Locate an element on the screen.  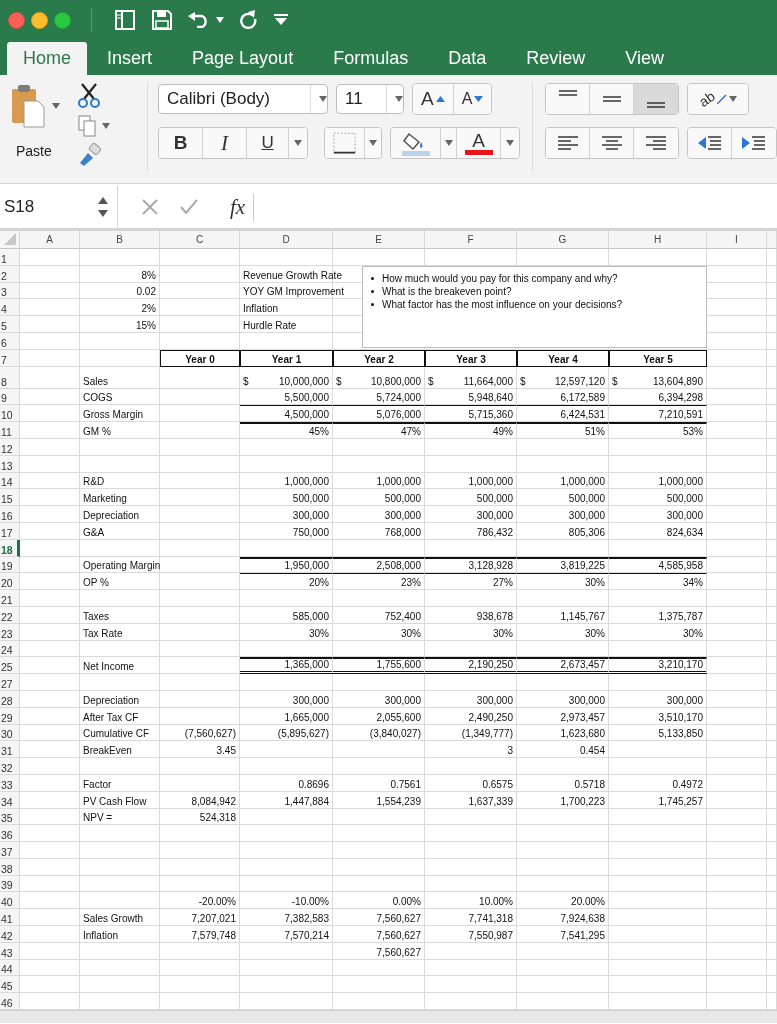
text-box: How much would you pay for this company and why? What is the breakeven point? What factor has the most influence on your decisions? is located at coordinates (534, 307).